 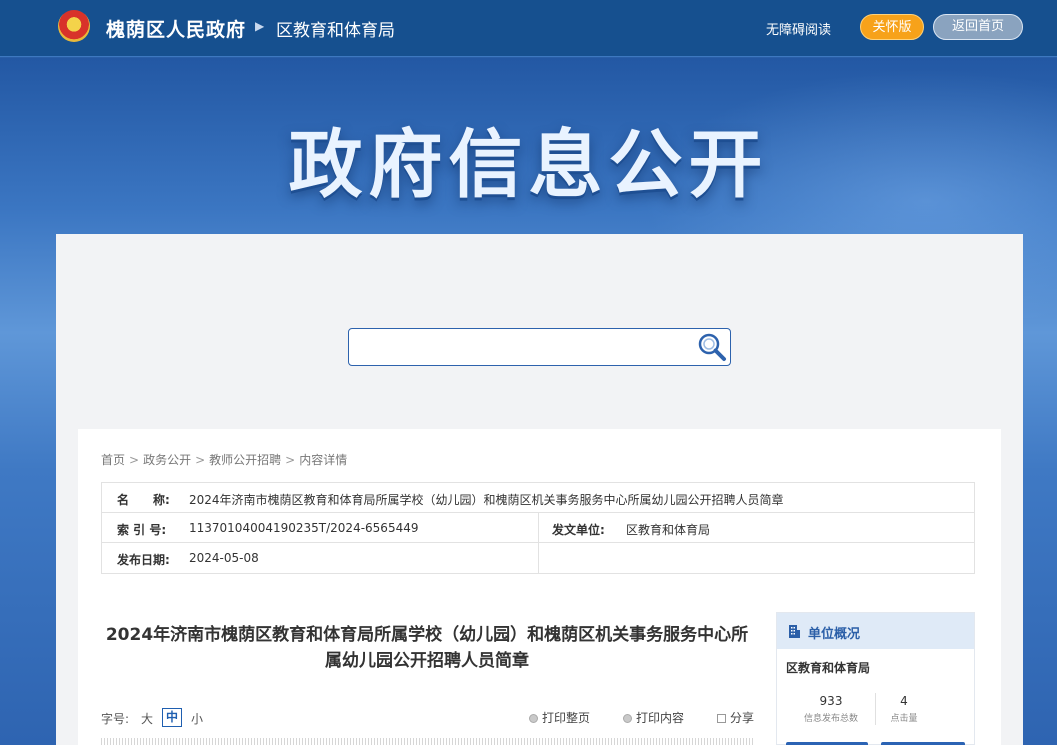 What do you see at coordinates (172, 717) in the screenshot?
I see `font-size-medium-button: 中` at bounding box center [172, 717].